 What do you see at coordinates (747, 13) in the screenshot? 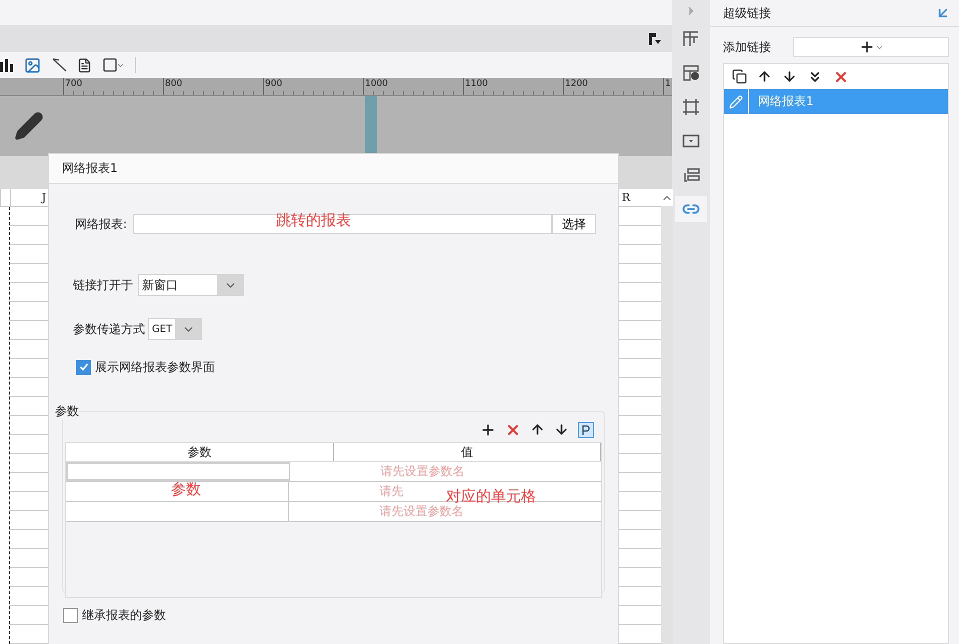
I see `panel-title: 超级链接` at bounding box center [747, 13].